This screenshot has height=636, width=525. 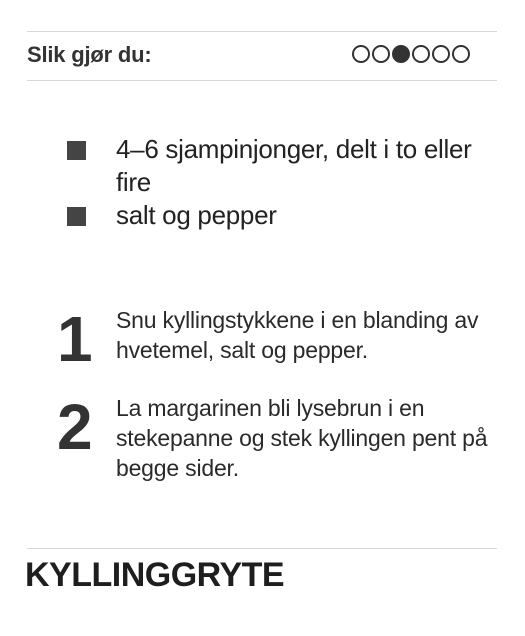 What do you see at coordinates (294, 165) in the screenshot?
I see `ingredient-text: 4–6 sjampinjonger, delt i to eller fire` at bounding box center [294, 165].